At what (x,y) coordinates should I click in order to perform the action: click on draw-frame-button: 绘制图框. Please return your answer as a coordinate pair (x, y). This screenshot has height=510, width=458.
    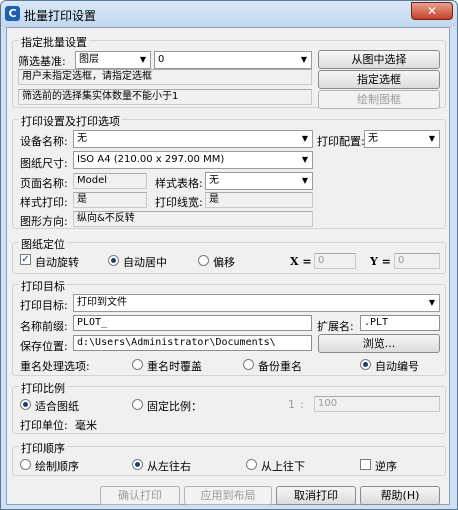
    Looking at the image, I should click on (379, 99).